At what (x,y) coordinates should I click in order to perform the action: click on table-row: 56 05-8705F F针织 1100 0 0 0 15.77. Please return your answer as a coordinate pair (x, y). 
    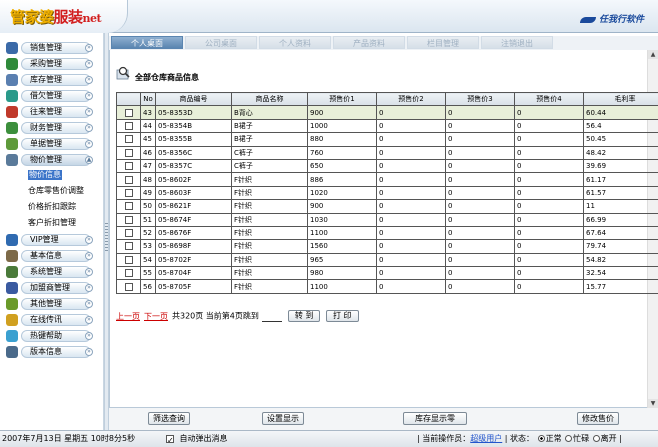
    Looking at the image, I should click on (387, 286).